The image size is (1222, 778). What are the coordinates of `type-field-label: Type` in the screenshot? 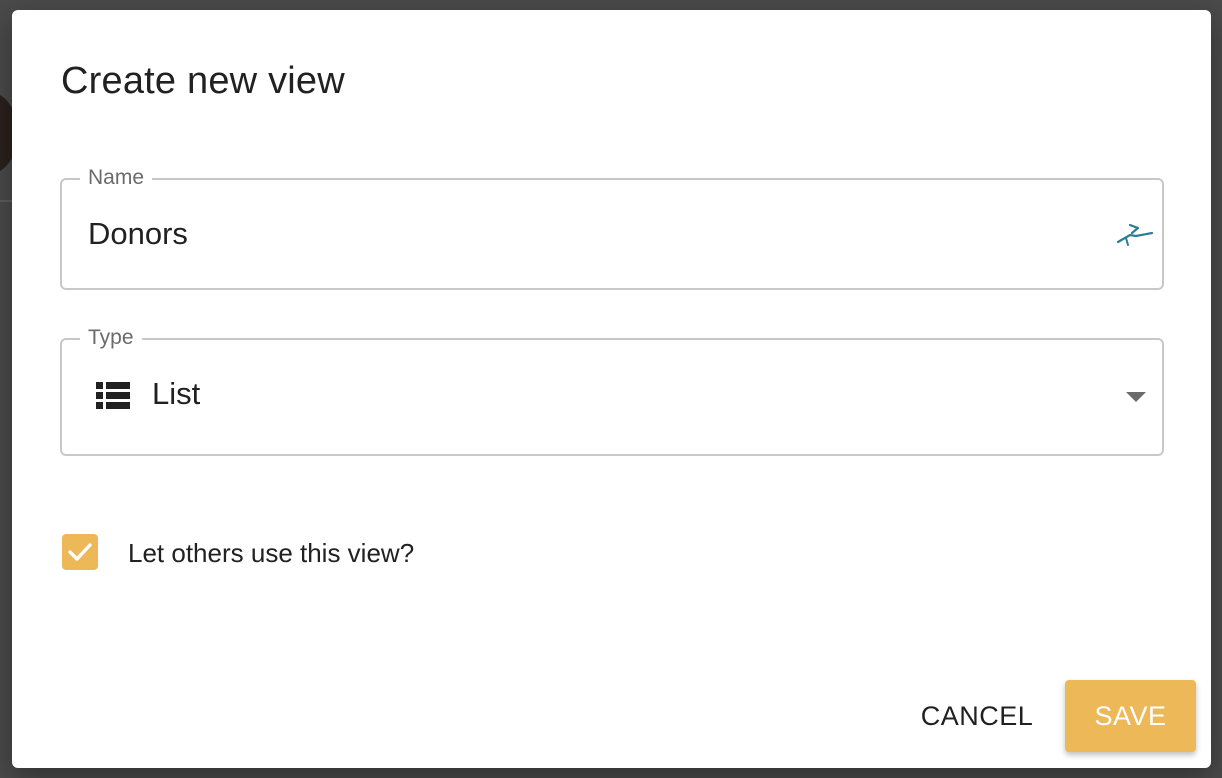 It's located at (111, 338).